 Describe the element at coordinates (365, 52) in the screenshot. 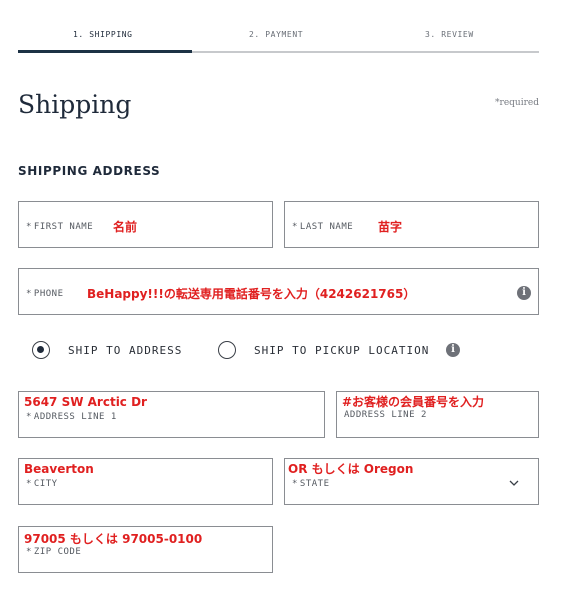

I see `step-progress-track` at that location.